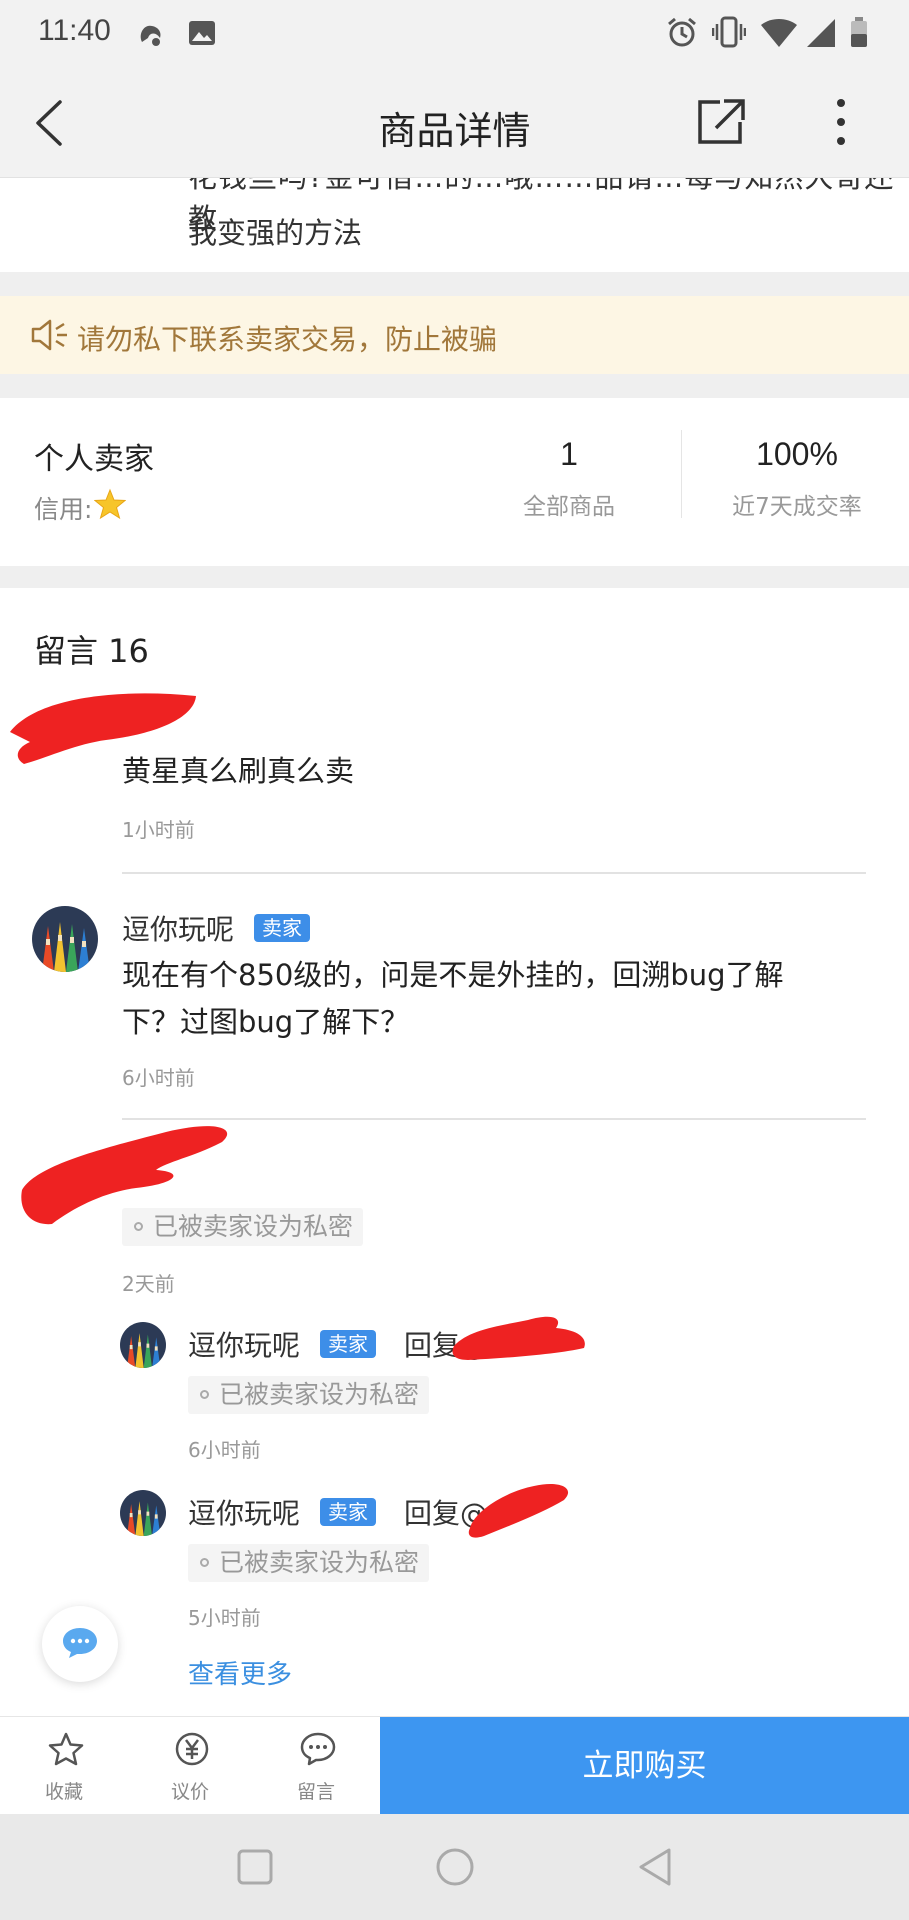 Image resolution: width=909 pixels, height=1920 pixels. I want to click on stat-value: 100%, so click(797, 454).